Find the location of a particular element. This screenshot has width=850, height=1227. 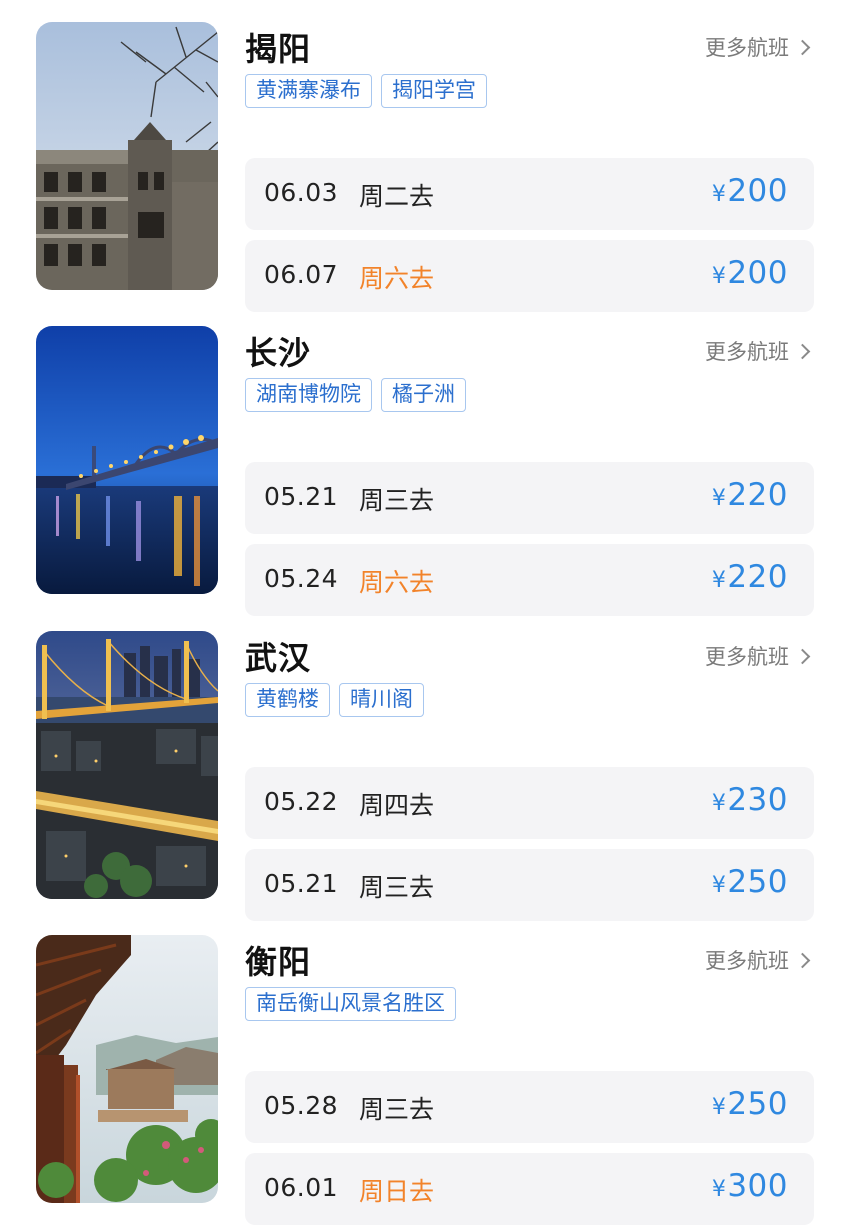

hengyang-photo-image is located at coordinates (127, 1069).